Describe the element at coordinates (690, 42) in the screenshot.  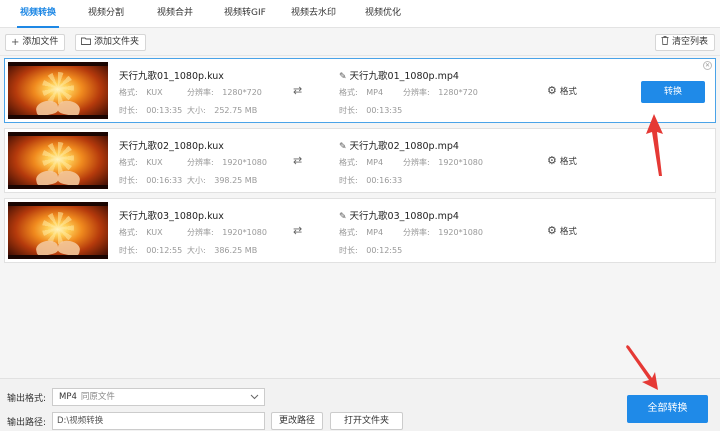
I see `clear-list-label: 清空列表` at that location.